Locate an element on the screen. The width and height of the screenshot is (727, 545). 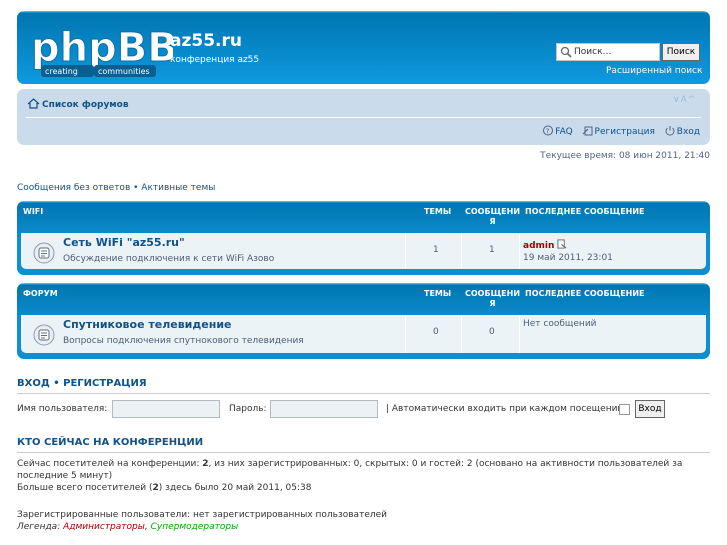
register-title-link: РЕГИСТРАЦИЯ is located at coordinates (104, 383).